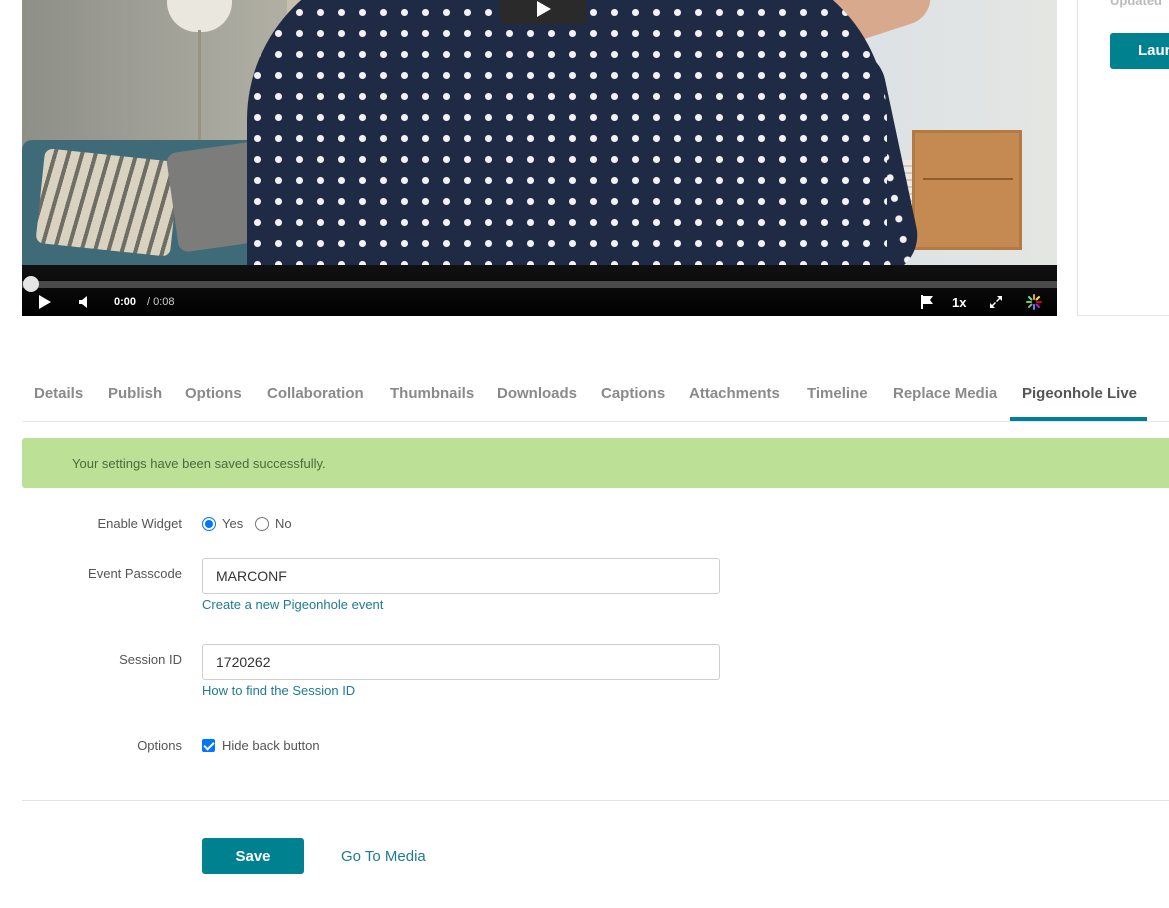 Image resolution: width=1169 pixels, height=908 pixels. Describe the element at coordinates (135, 573) in the screenshot. I see `event-passcode-label: Event Passcode` at that location.